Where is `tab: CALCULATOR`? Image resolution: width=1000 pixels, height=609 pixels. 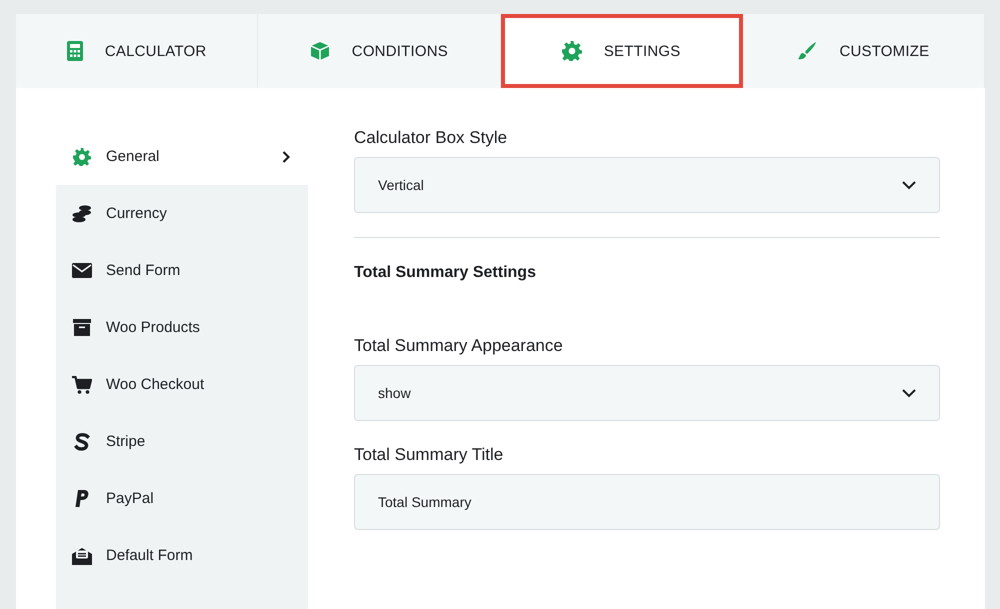
tab: CALCULATOR is located at coordinates (137, 51).